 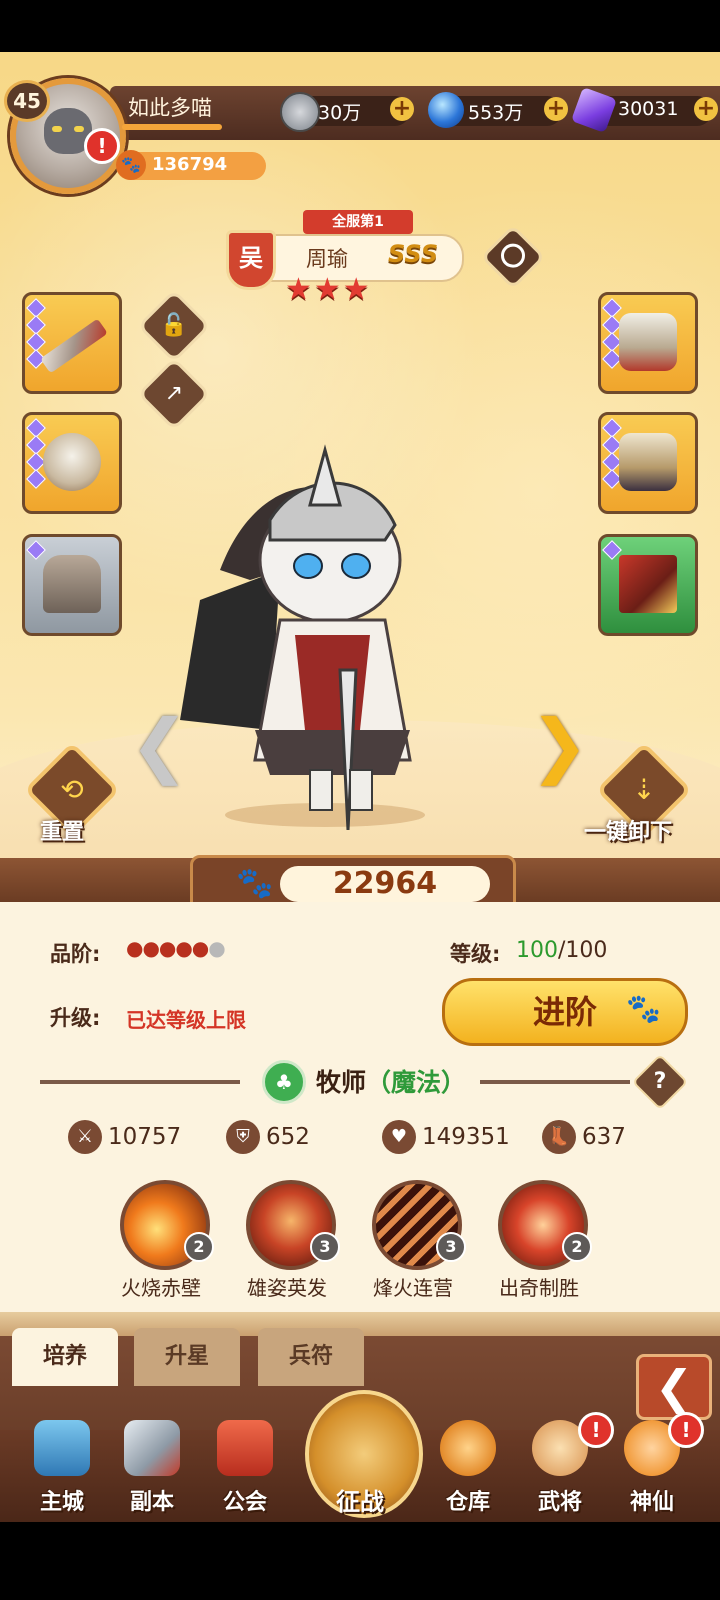 What do you see at coordinates (300, 112) in the screenshot?
I see `copper-coin-icon` at bounding box center [300, 112].